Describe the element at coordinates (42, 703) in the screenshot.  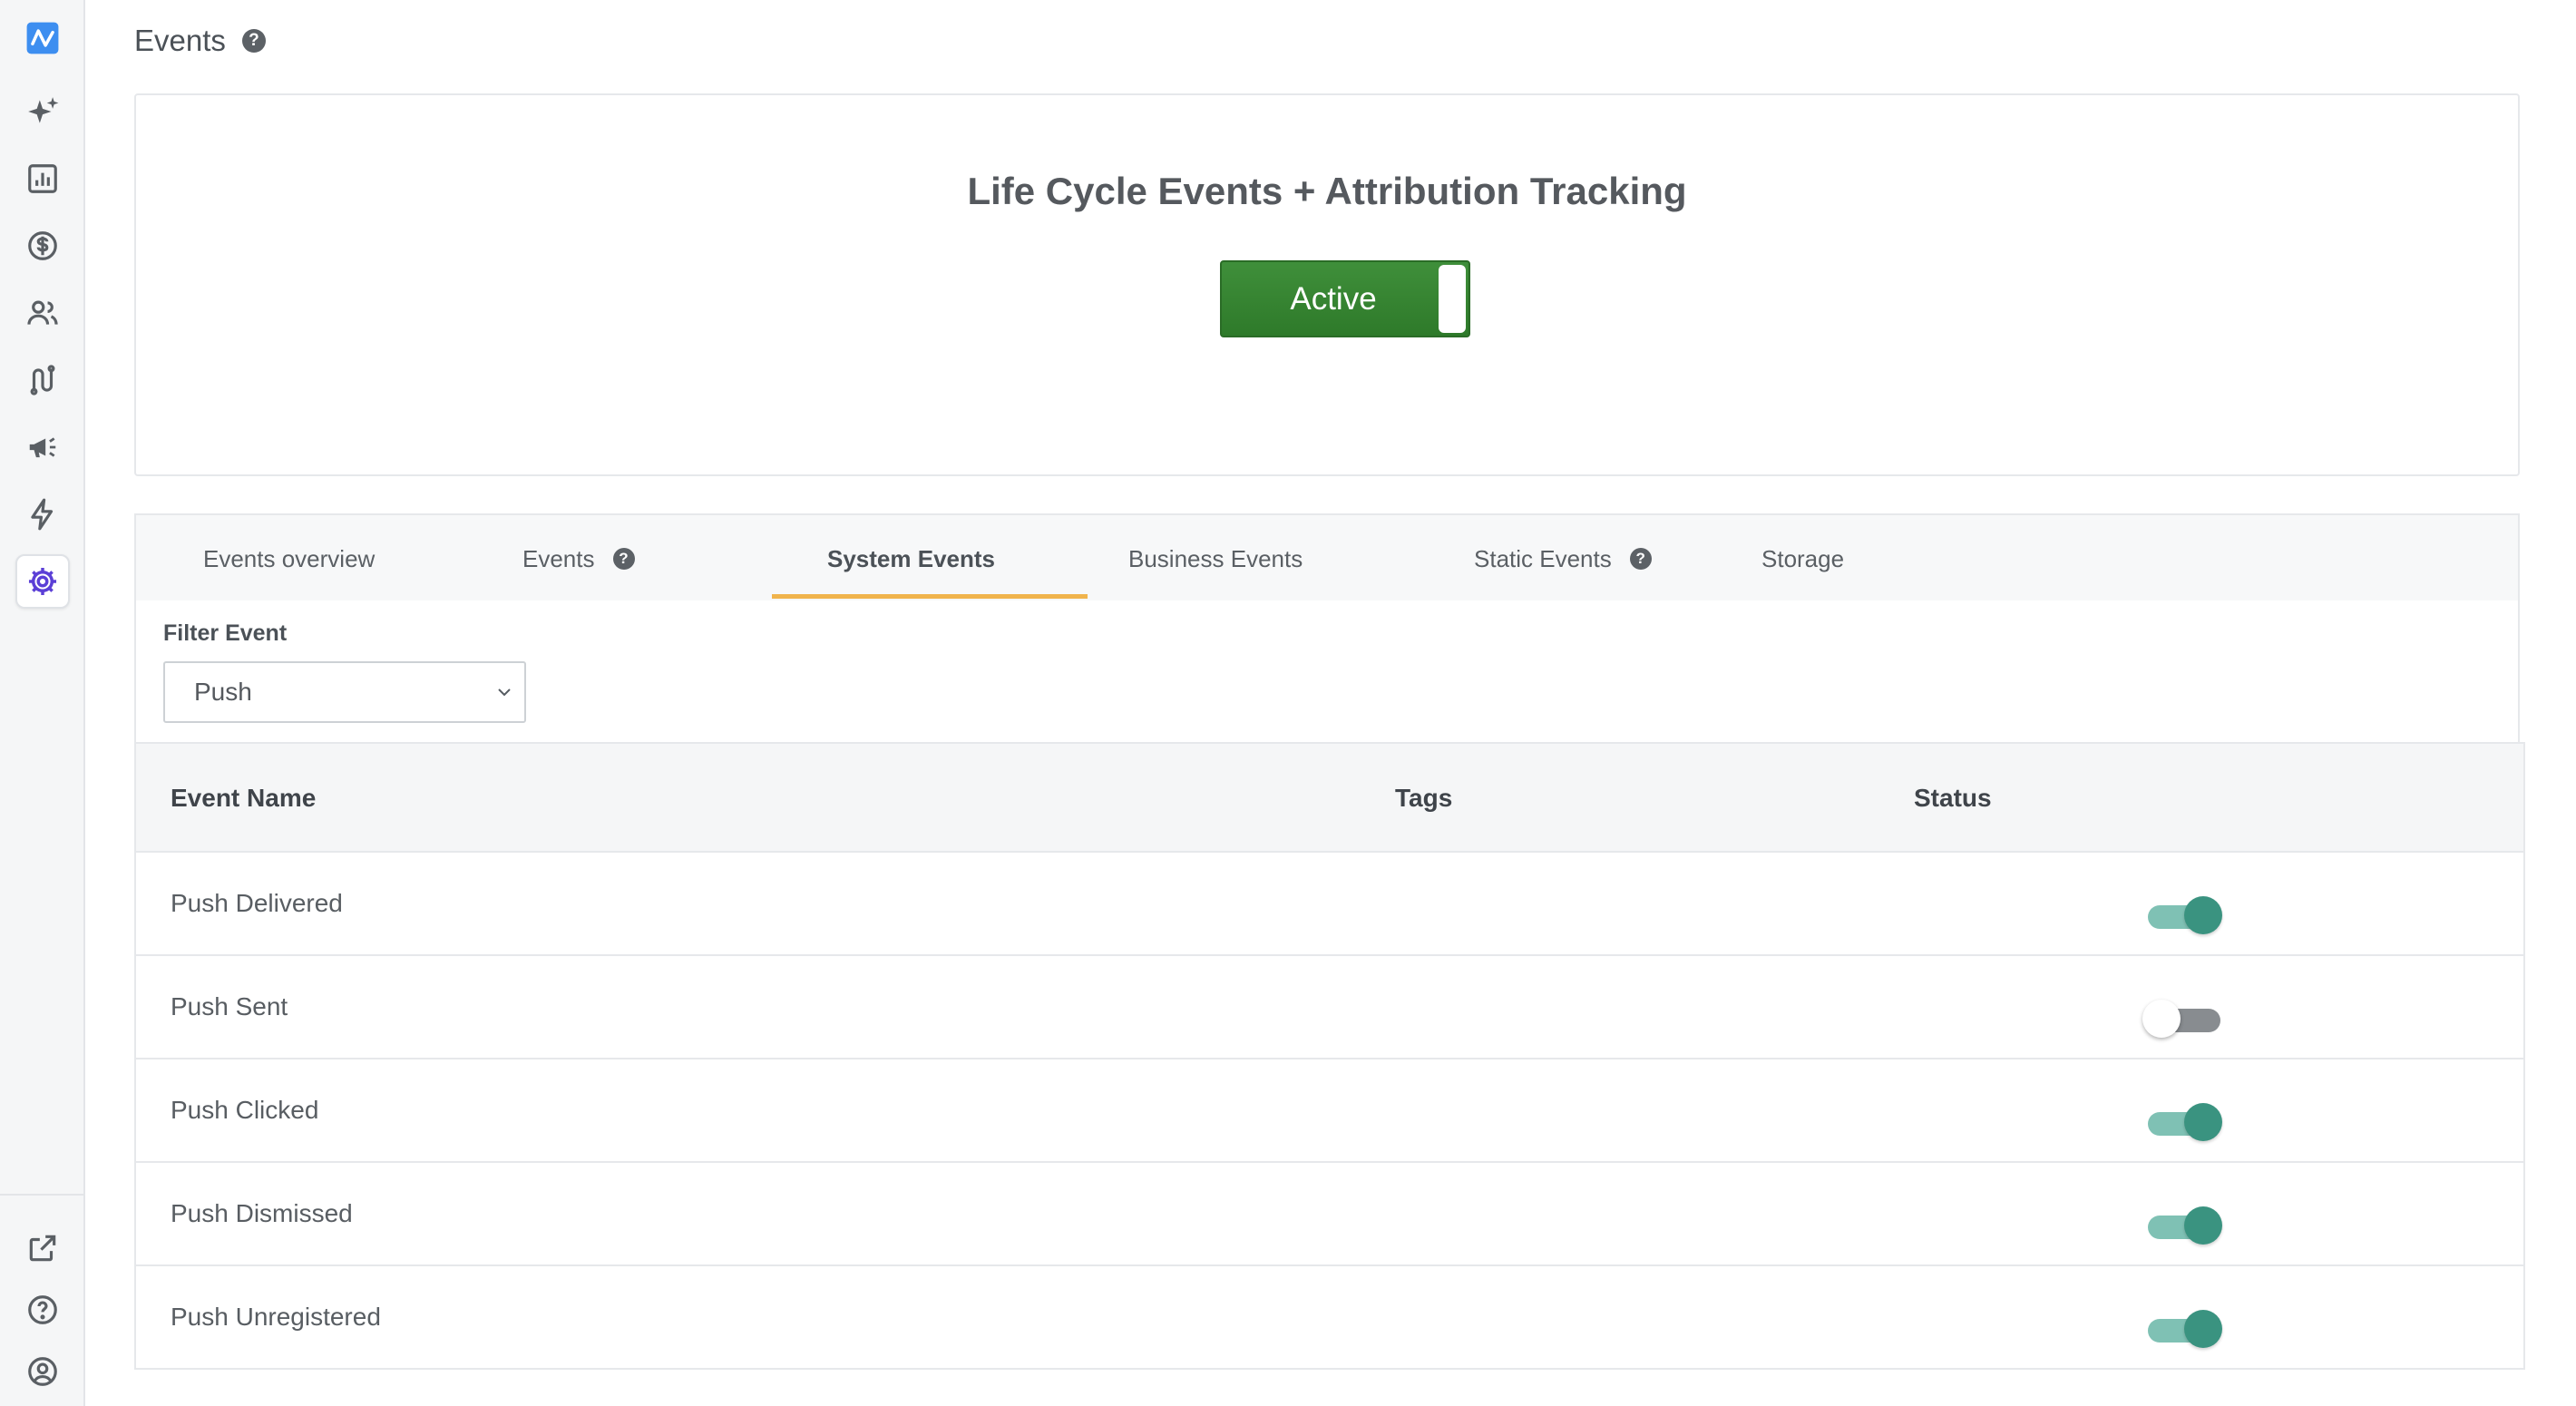
I see `sidebar` at that location.